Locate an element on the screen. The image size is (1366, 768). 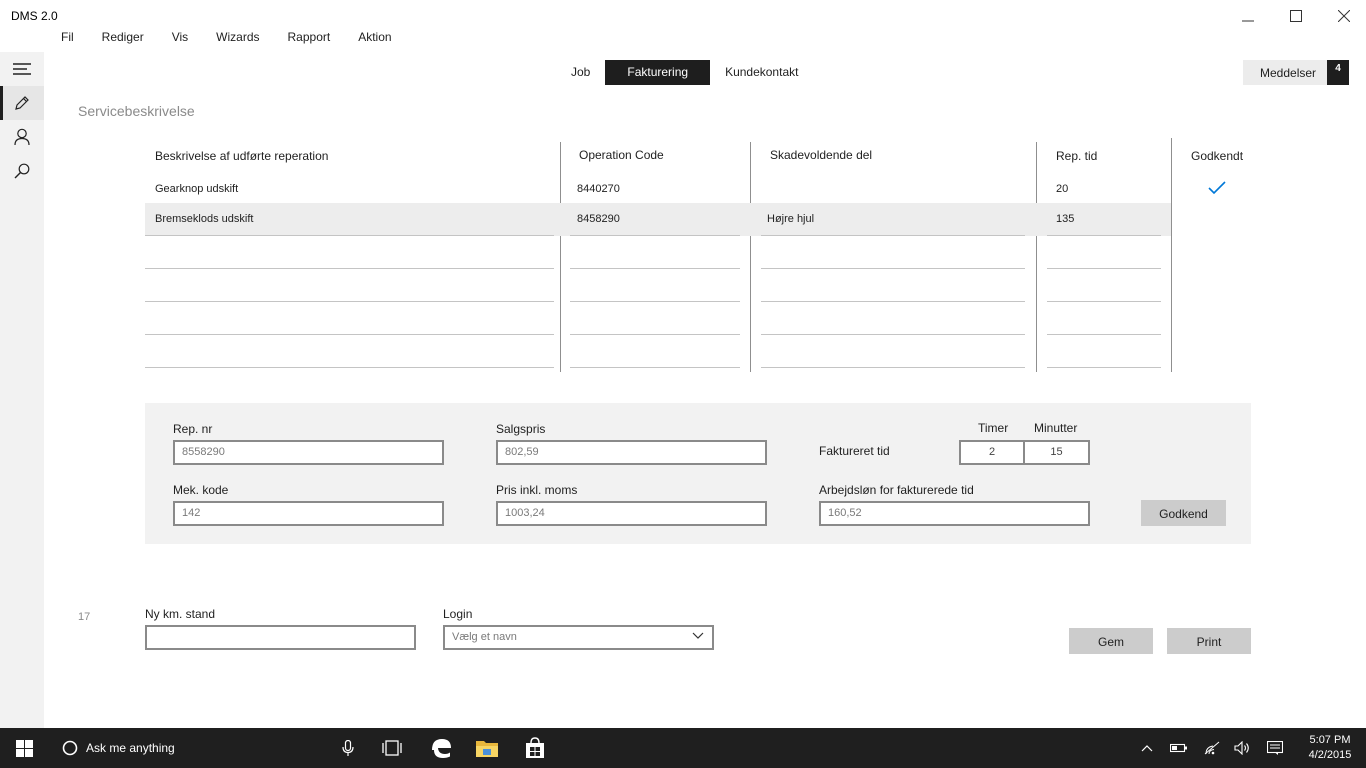
messages-label: Meddelser is located at coordinates (1288, 72).